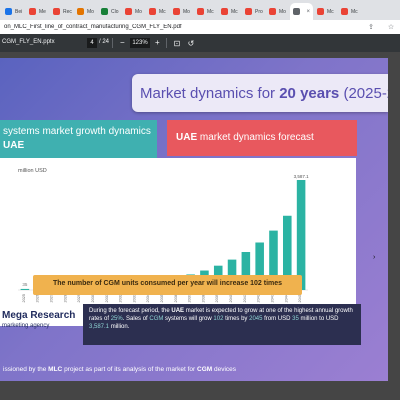 The height and width of the screenshot is (400, 400). What do you see at coordinates (308, 12) in the screenshot?
I see `tab-close-icon: ×` at bounding box center [308, 12].